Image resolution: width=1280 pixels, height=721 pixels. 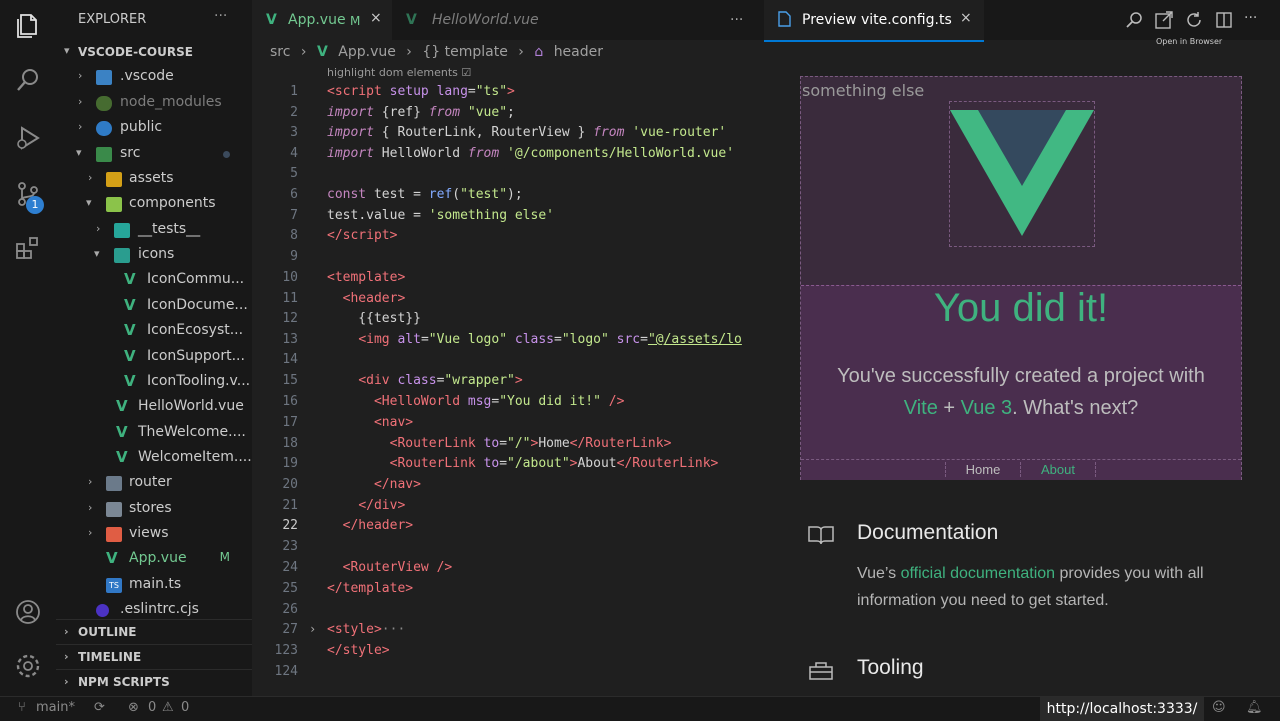 What do you see at coordinates (67, 50) in the screenshot?
I see `chevron-down-icon: ▾` at bounding box center [67, 50].